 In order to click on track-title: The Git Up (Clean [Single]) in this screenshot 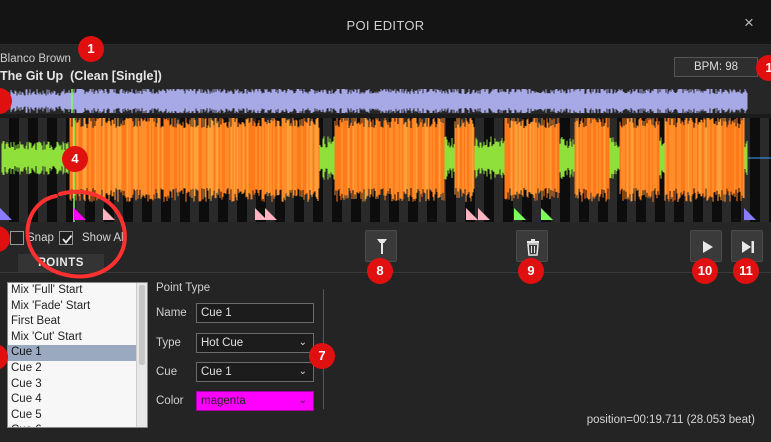, I will do `click(81, 76)`.